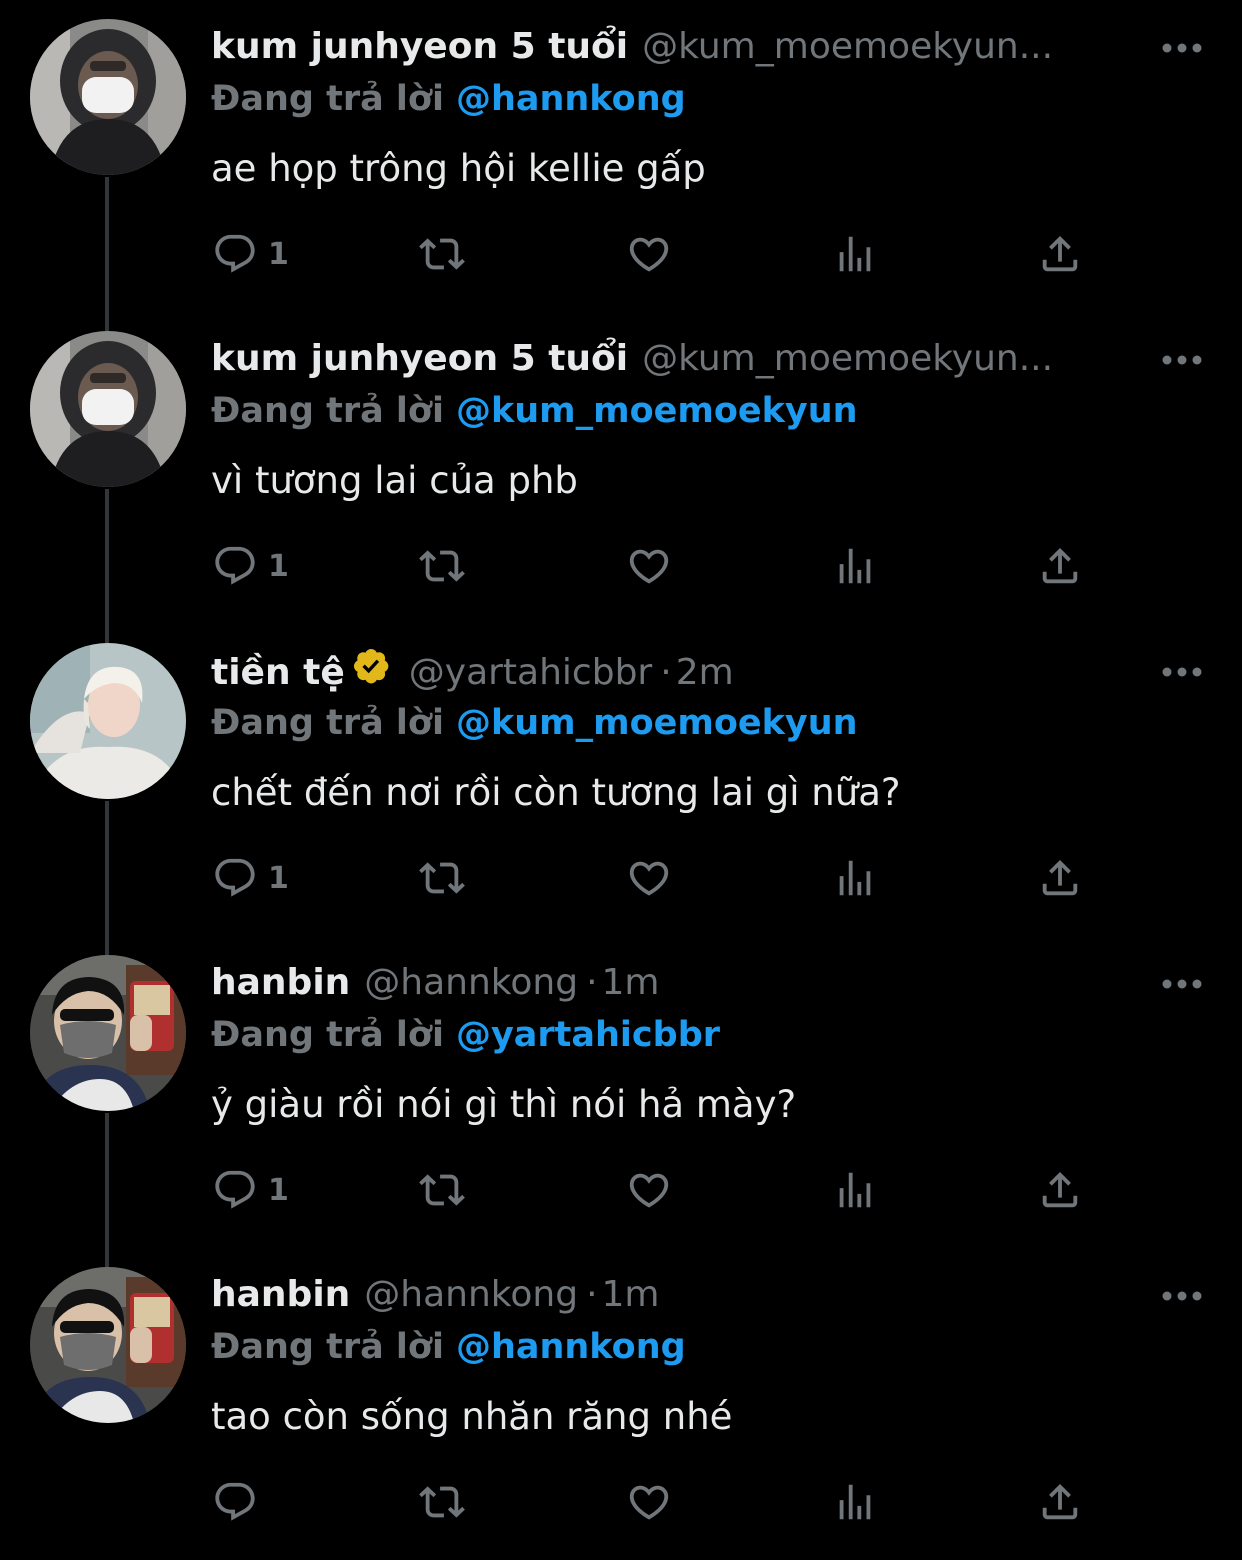  I want to click on tweet-header: hanbin @hannkong · 1m, so click(681, 983).